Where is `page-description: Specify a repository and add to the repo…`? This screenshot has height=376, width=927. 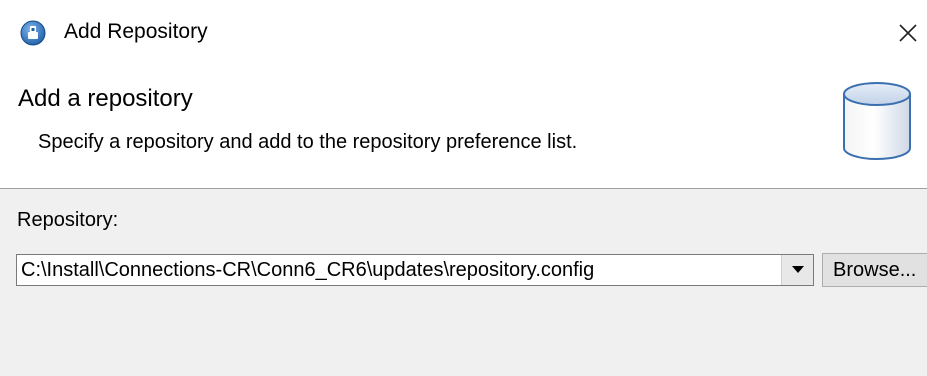 page-description: Specify a repository and add to the repo… is located at coordinates (308, 142).